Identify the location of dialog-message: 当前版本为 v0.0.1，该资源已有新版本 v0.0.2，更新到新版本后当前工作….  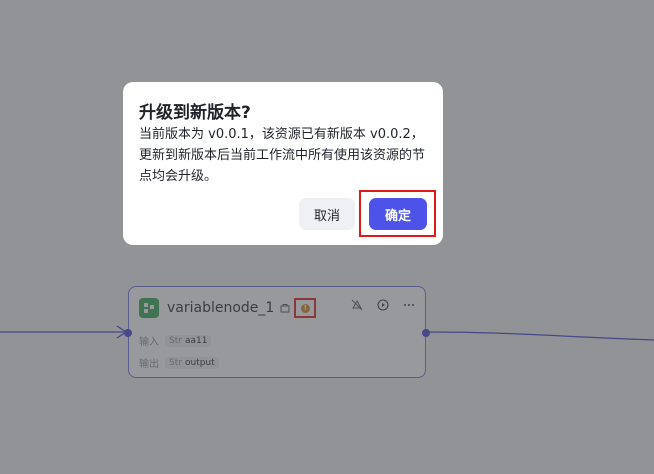
(282, 155).